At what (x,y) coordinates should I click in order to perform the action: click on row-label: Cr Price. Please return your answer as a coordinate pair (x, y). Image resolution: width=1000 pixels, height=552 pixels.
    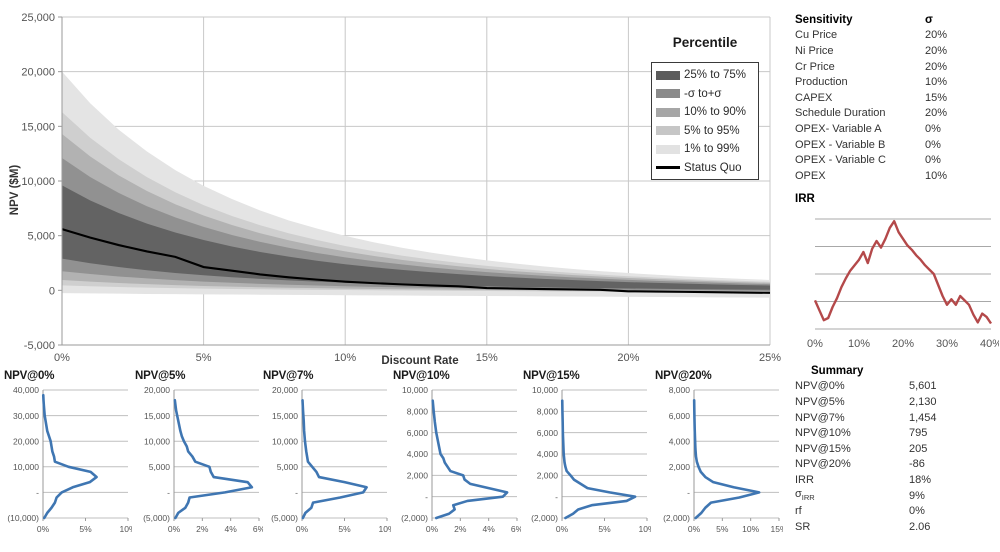
    Looking at the image, I should click on (815, 66).